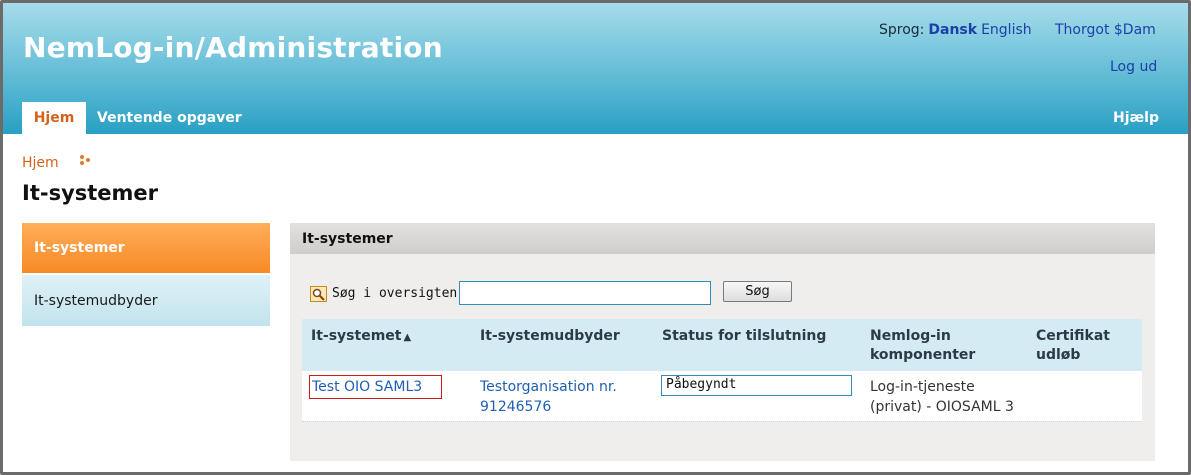 This screenshot has height=475, width=1191. Describe the element at coordinates (85, 160) in the screenshot. I see `breadcrumb-separator-icon` at that location.